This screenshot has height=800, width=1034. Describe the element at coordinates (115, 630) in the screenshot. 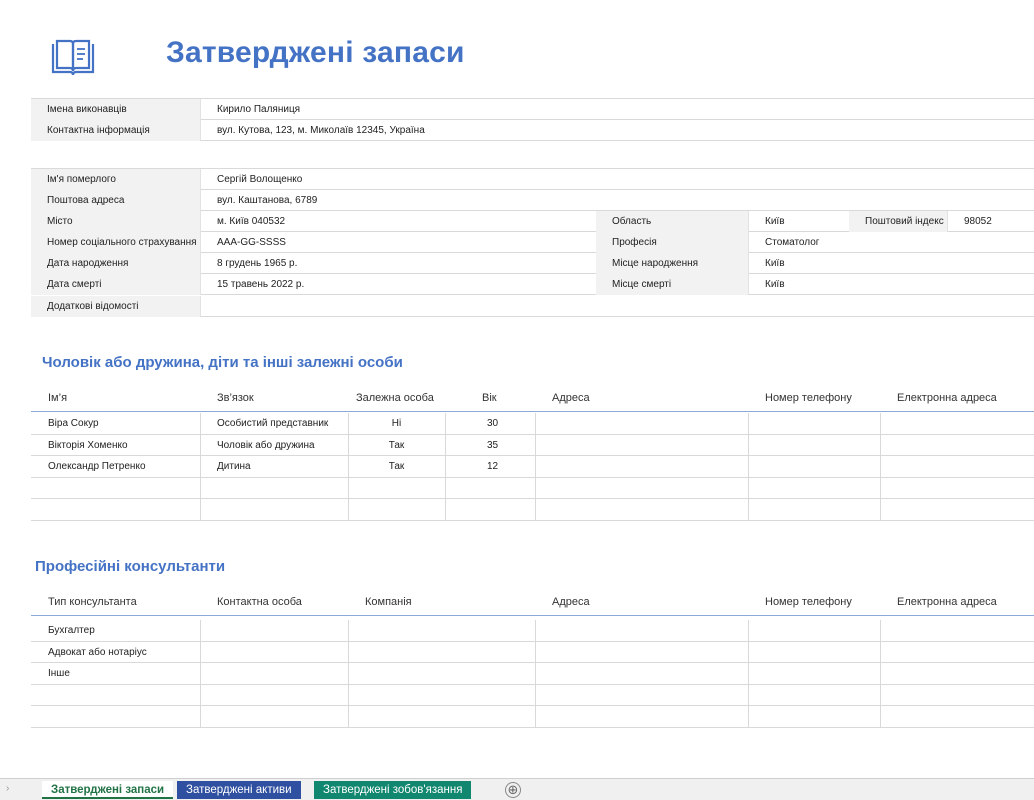

I see `advisors-cell: Бухгалтер` at that location.